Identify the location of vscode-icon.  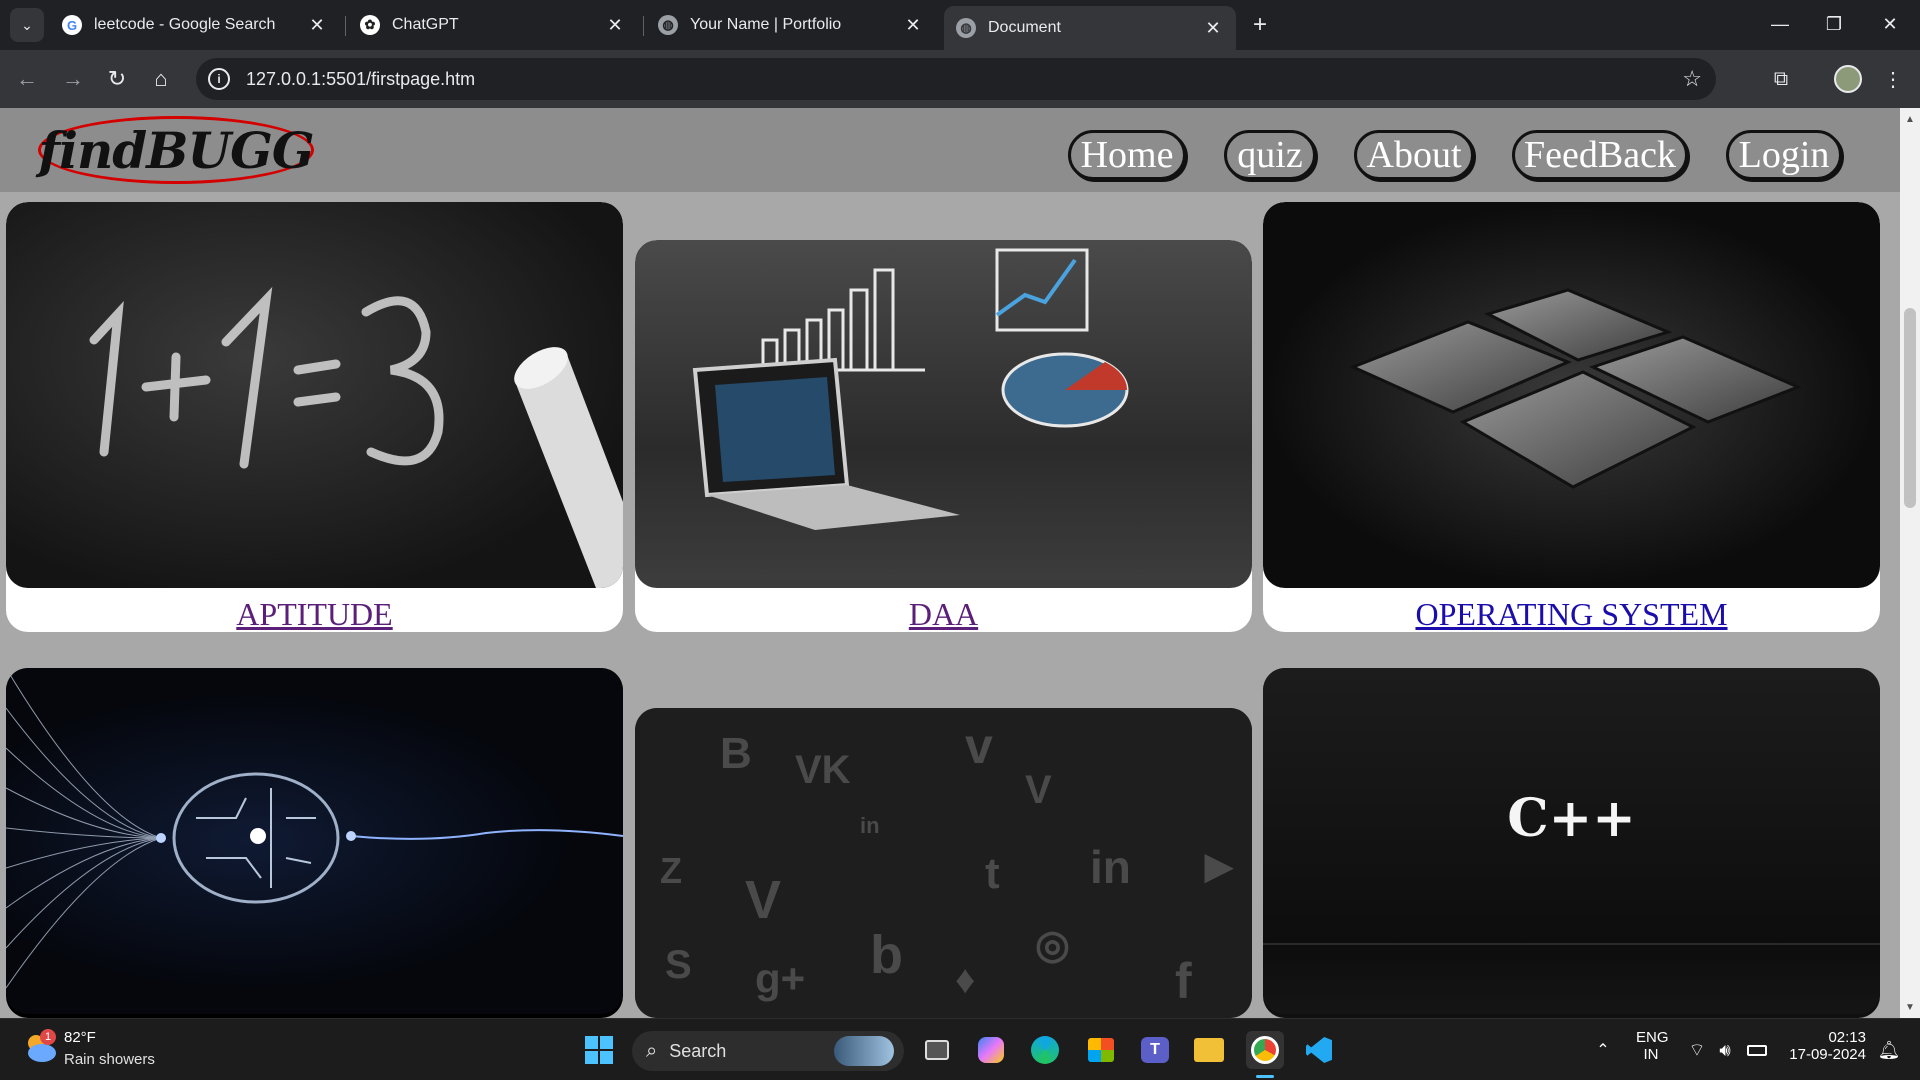
(1319, 1050).